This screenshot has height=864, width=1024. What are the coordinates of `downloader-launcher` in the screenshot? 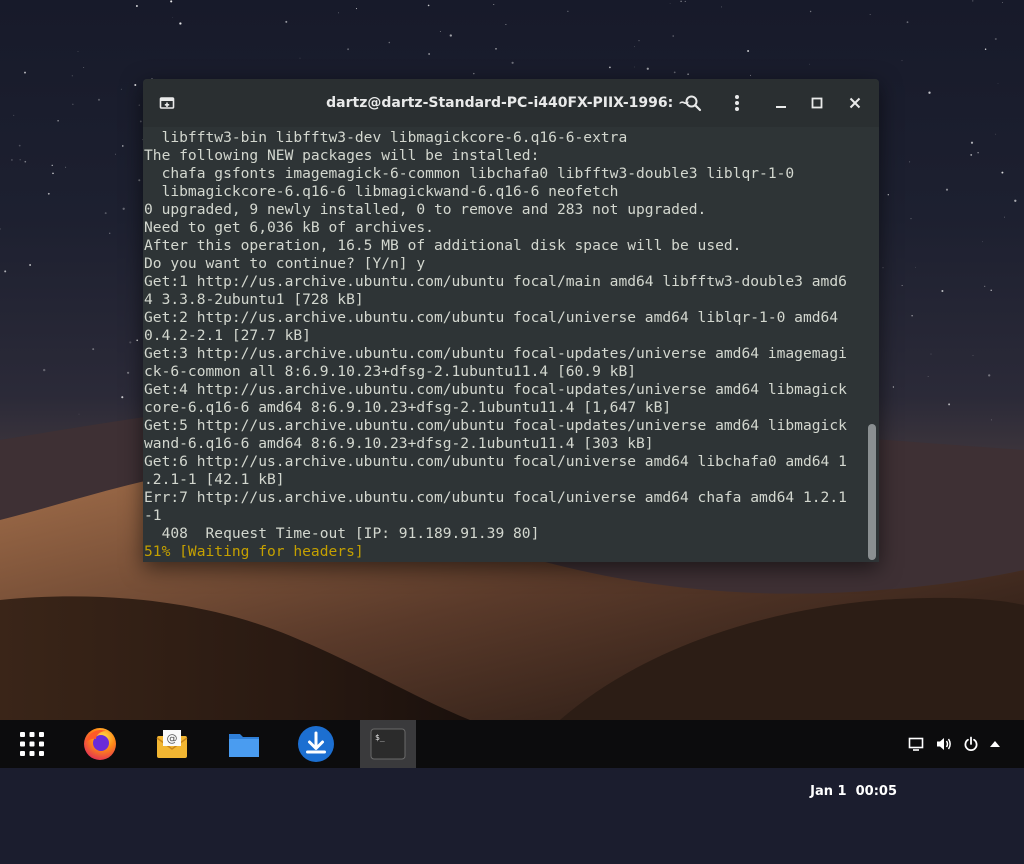 It's located at (316, 744).